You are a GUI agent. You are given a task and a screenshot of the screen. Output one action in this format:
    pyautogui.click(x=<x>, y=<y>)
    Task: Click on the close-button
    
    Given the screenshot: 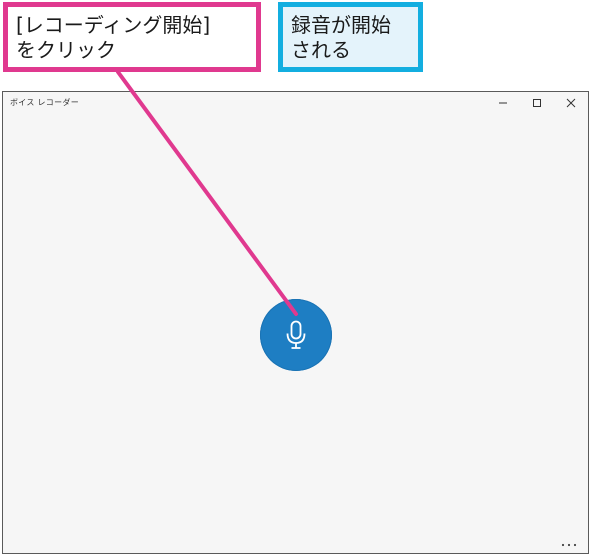 What is the action you would take?
    pyautogui.click(x=571, y=103)
    